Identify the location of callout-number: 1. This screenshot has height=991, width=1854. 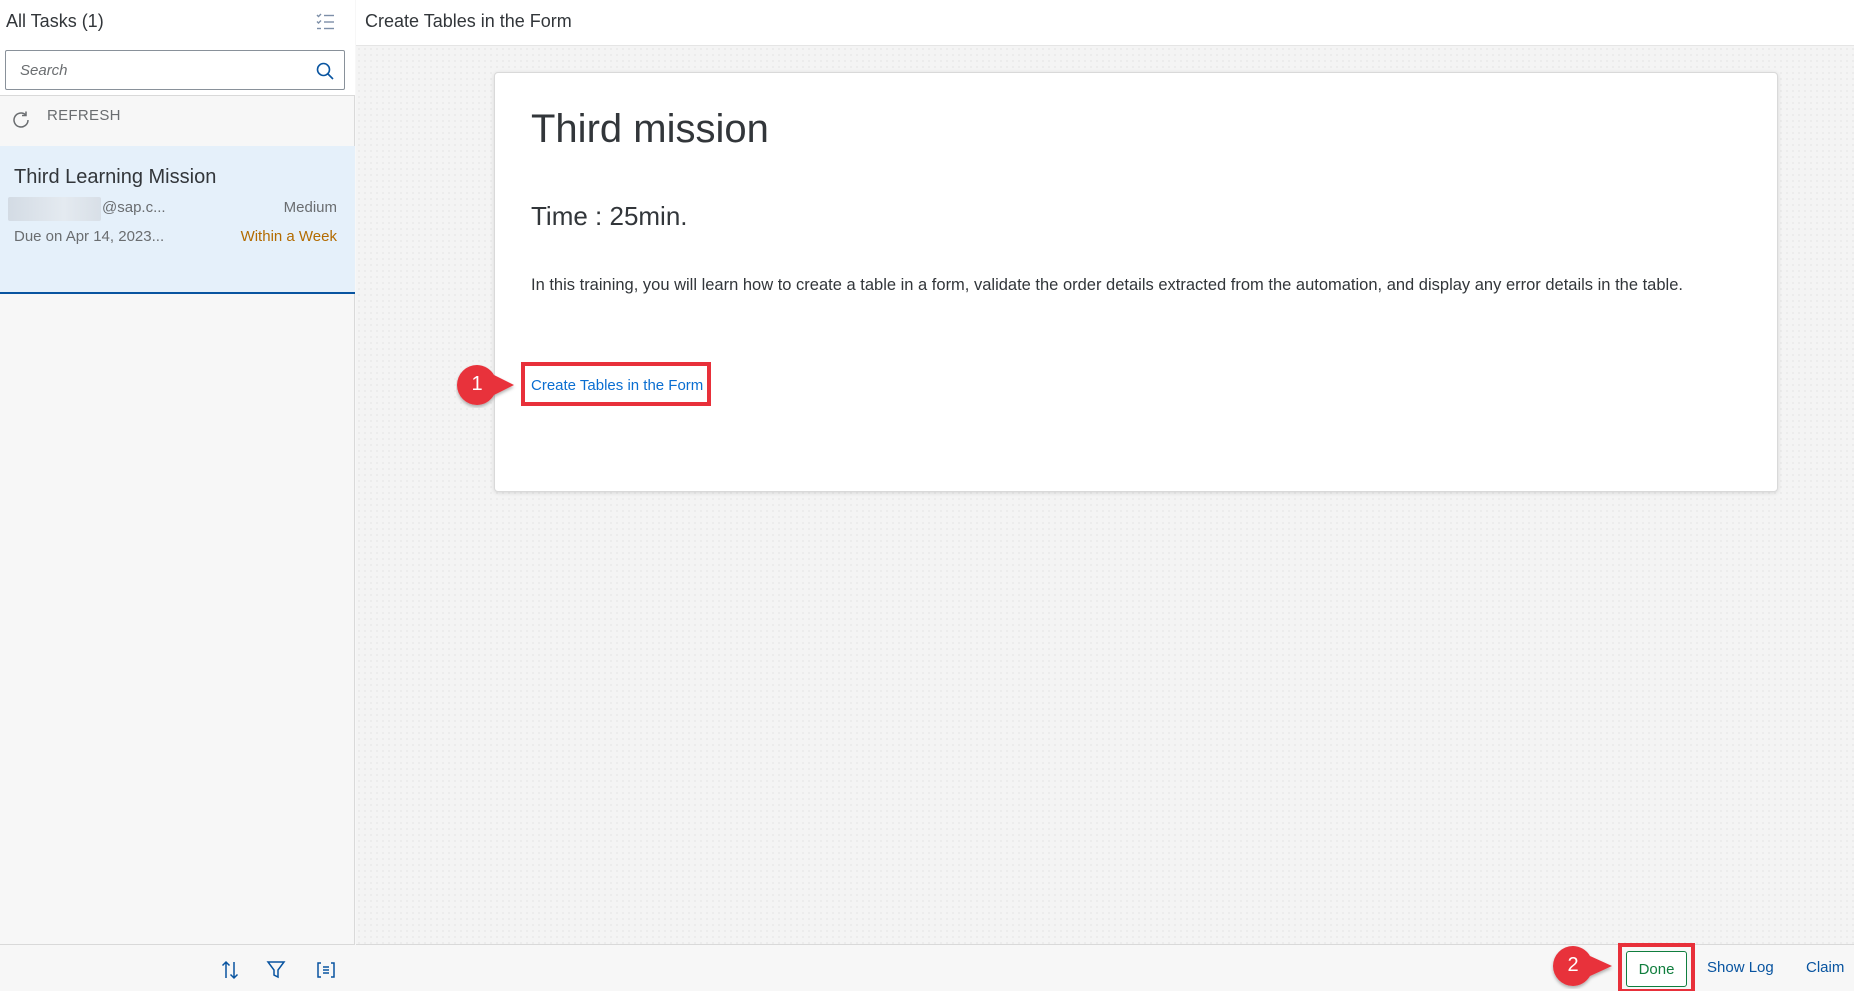
(477, 384).